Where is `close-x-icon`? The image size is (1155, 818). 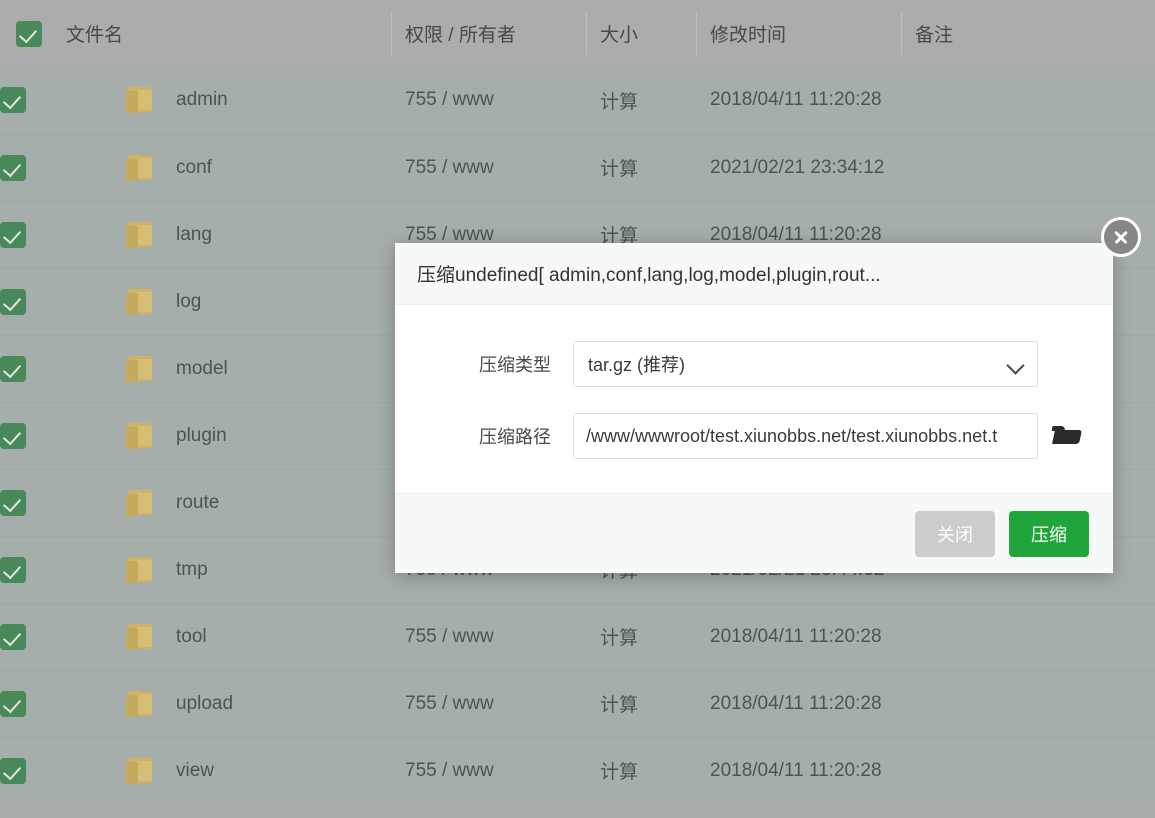
close-x-icon is located at coordinates (1121, 237).